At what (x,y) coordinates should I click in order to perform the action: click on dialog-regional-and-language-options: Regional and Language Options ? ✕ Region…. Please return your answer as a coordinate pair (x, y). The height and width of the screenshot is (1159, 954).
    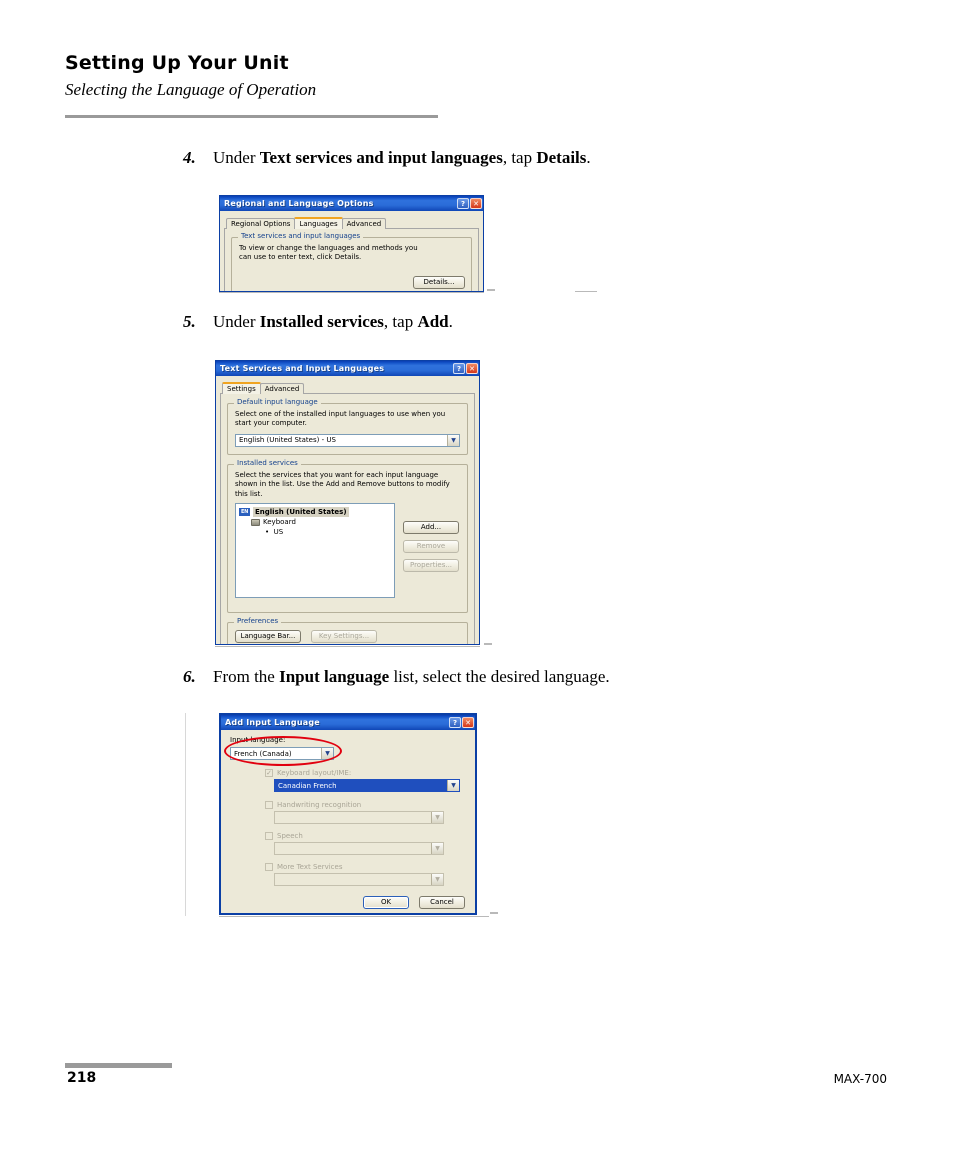
    Looking at the image, I should click on (351, 243).